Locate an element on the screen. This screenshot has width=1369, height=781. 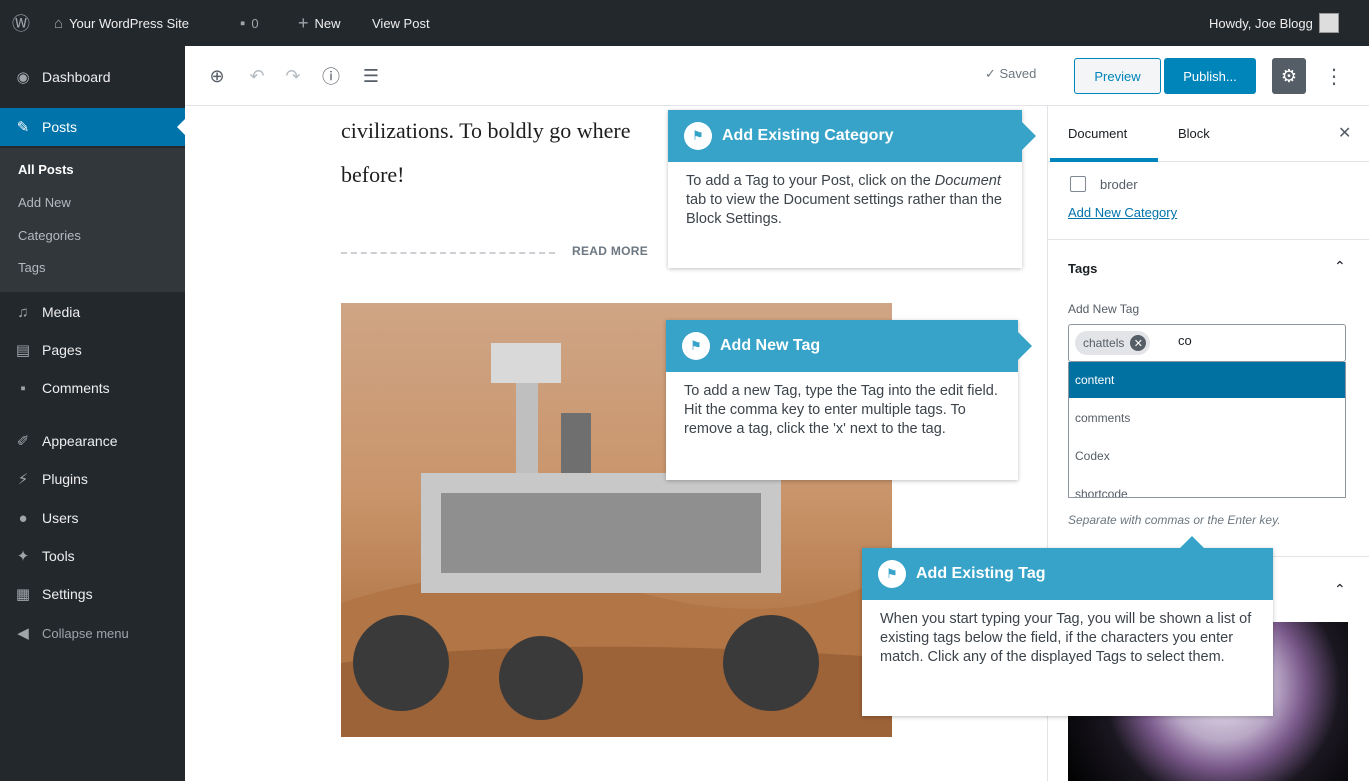
view-post-link: View Post is located at coordinates (401, 23).